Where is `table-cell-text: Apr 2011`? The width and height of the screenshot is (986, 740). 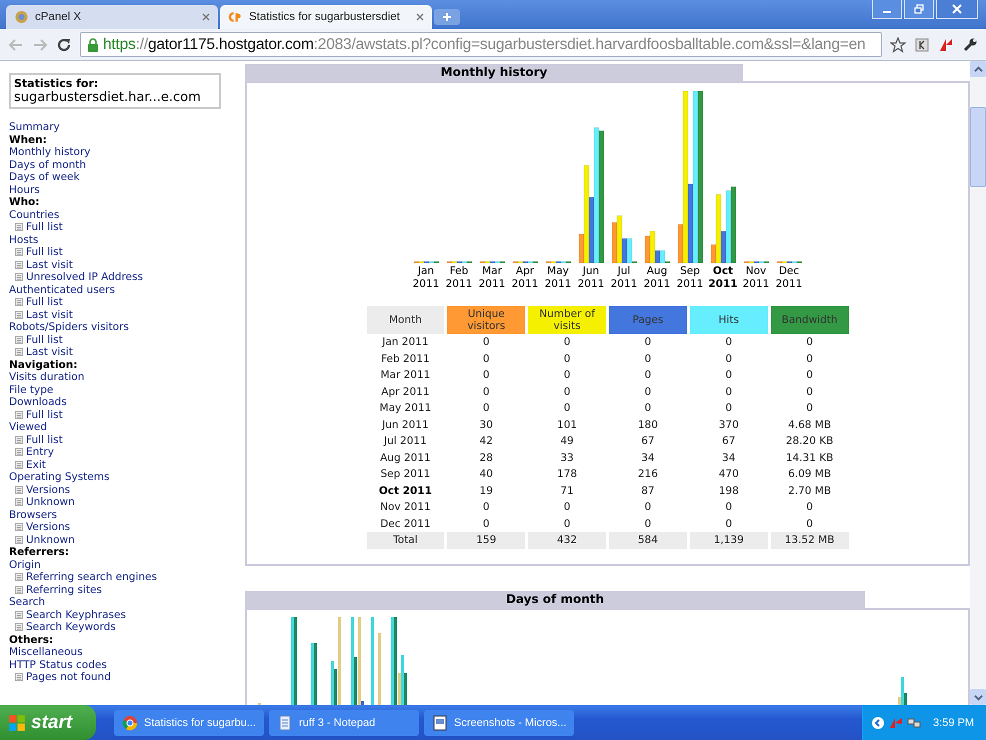
table-cell-text: Apr 2011 is located at coordinates (405, 392).